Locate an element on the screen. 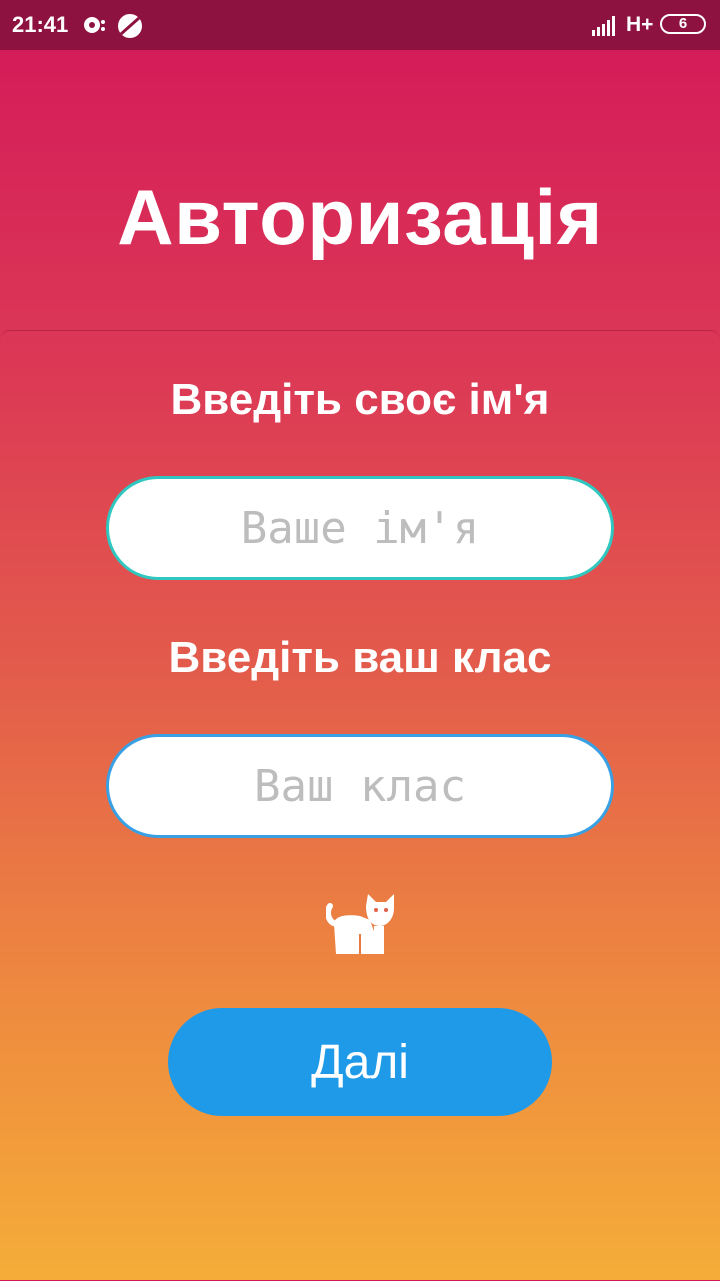 The height and width of the screenshot is (1281, 720). signal-icon is located at coordinates (603, 26).